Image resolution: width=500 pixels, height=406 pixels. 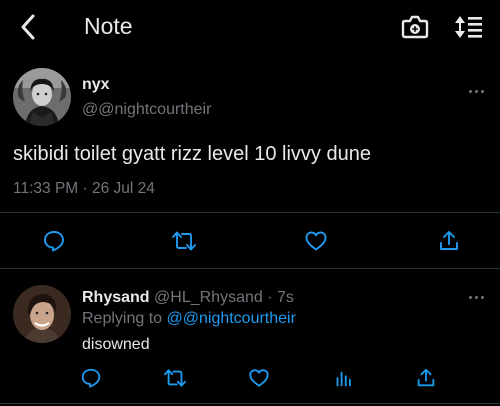 What do you see at coordinates (122, 318) in the screenshot?
I see `replying-to-label: Replying to` at bounding box center [122, 318].